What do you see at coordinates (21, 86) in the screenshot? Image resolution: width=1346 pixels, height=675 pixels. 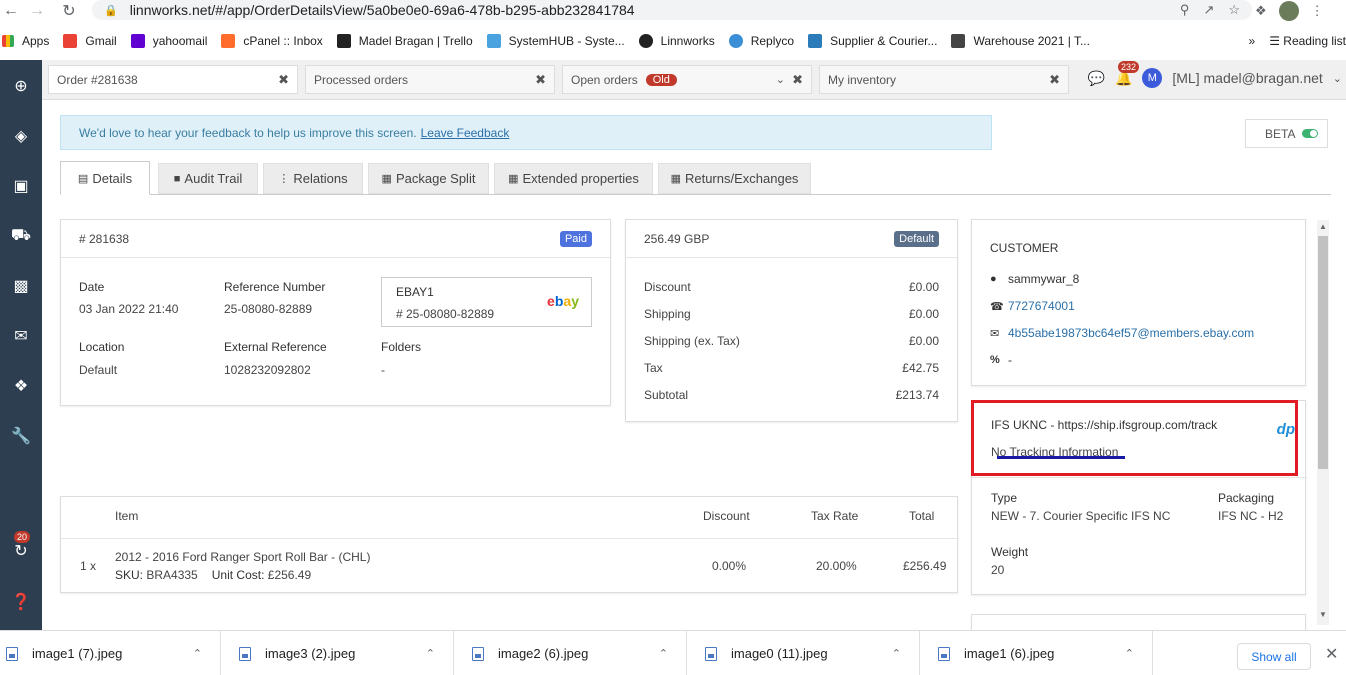 I see `add-icon: ⊕` at bounding box center [21, 86].